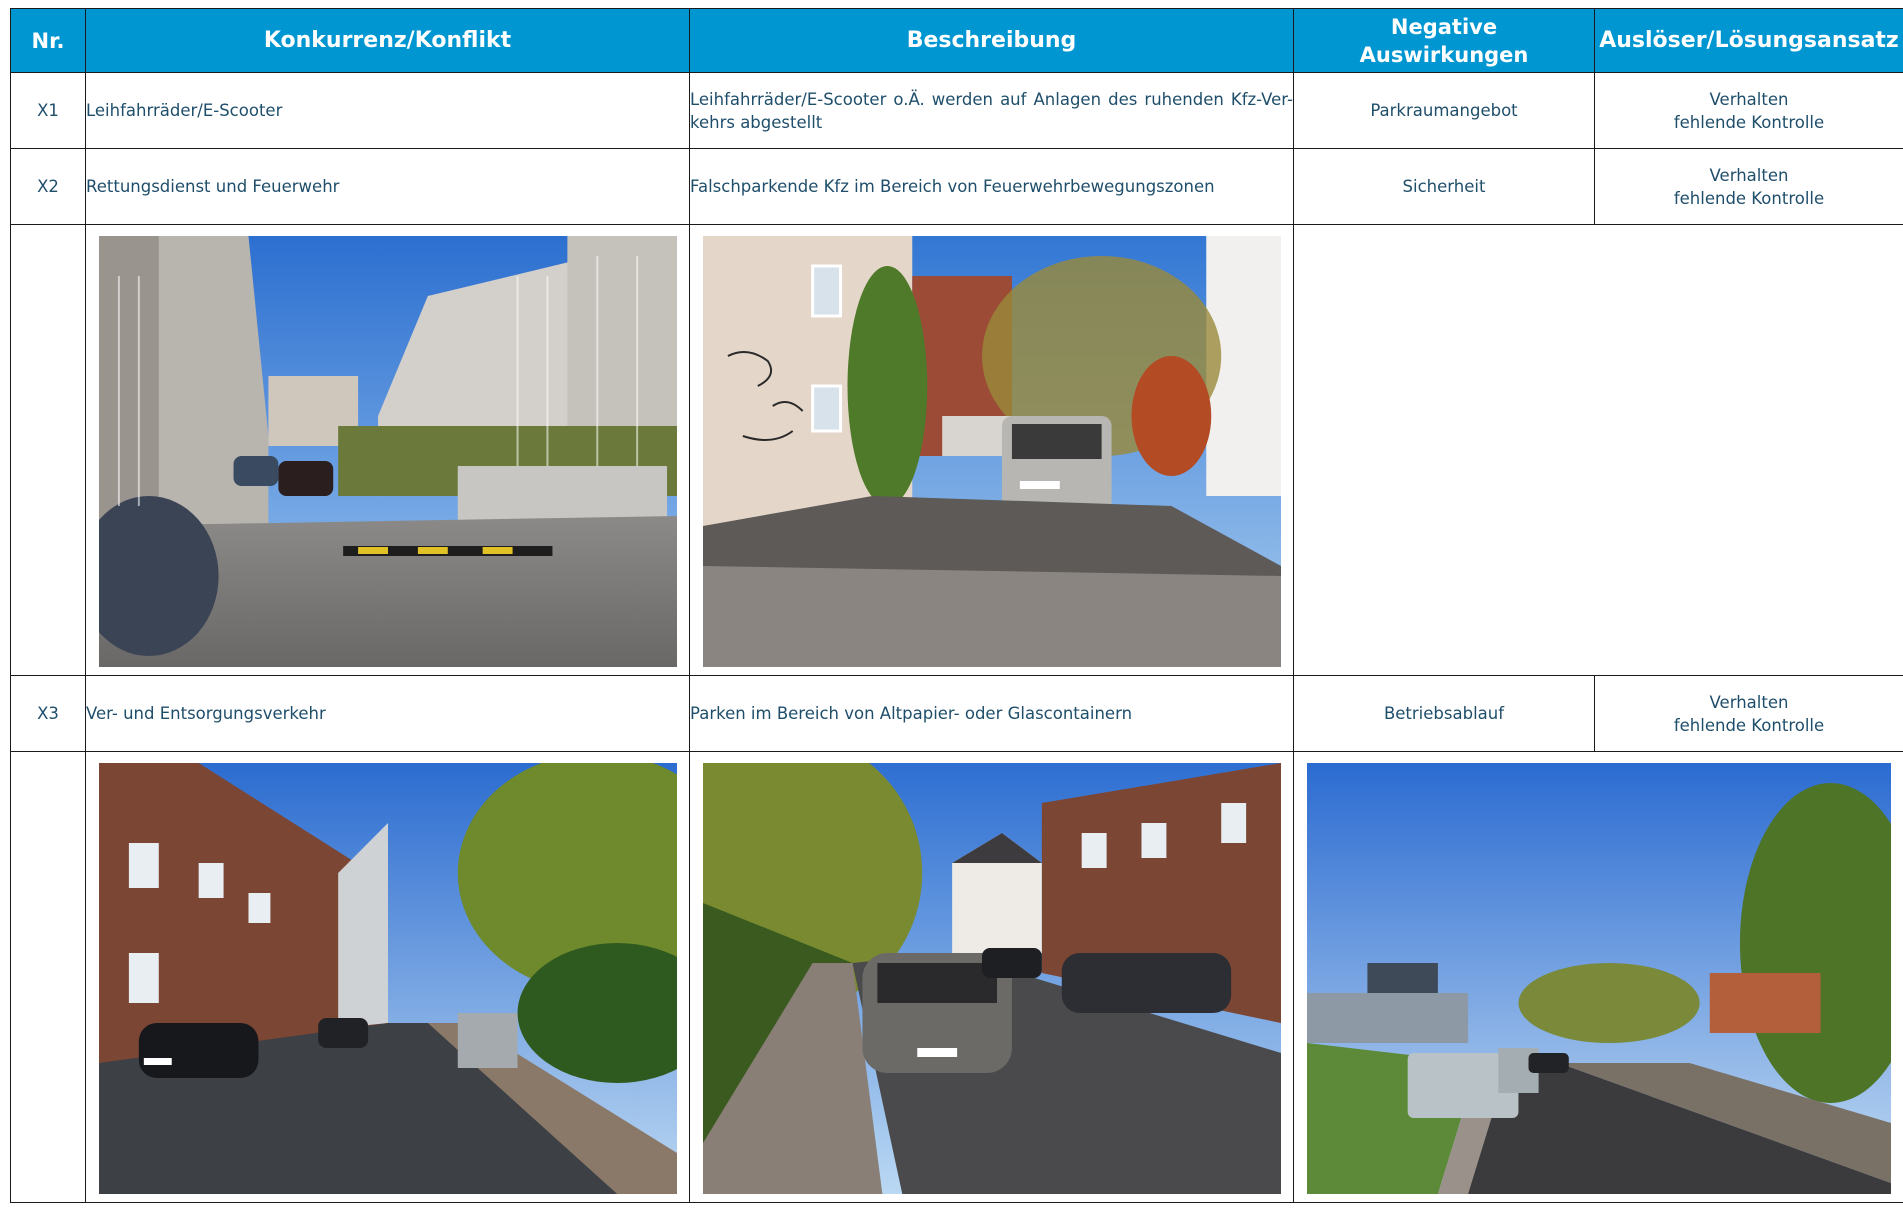 Image resolution: width=1903 pixels, height=1209 pixels. I want to click on photo-residential-street, so click(388, 451).